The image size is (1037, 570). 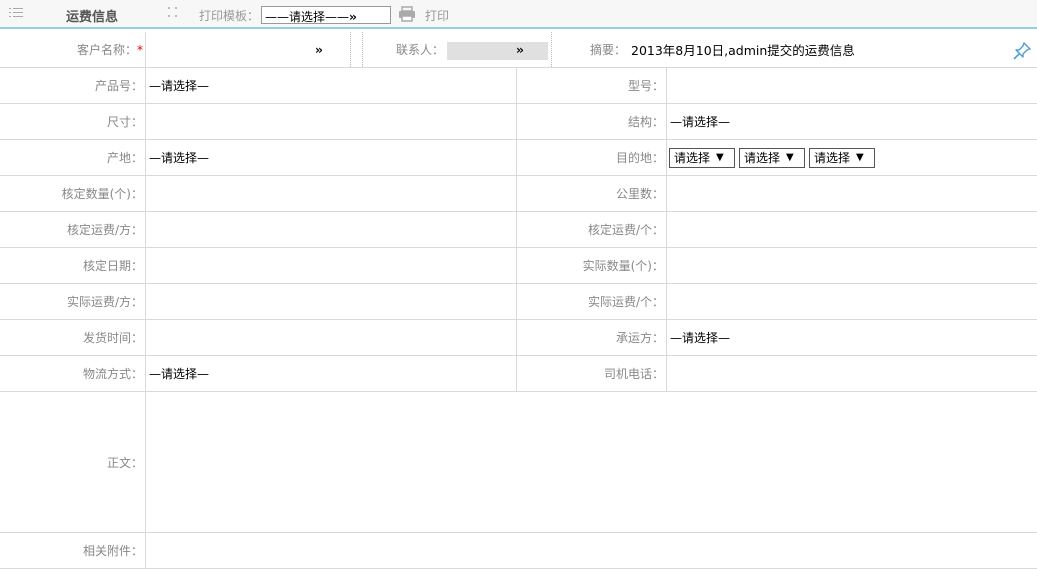 What do you see at coordinates (850, 301) in the screenshot?
I see `actual-freight-unit-field` at bounding box center [850, 301].